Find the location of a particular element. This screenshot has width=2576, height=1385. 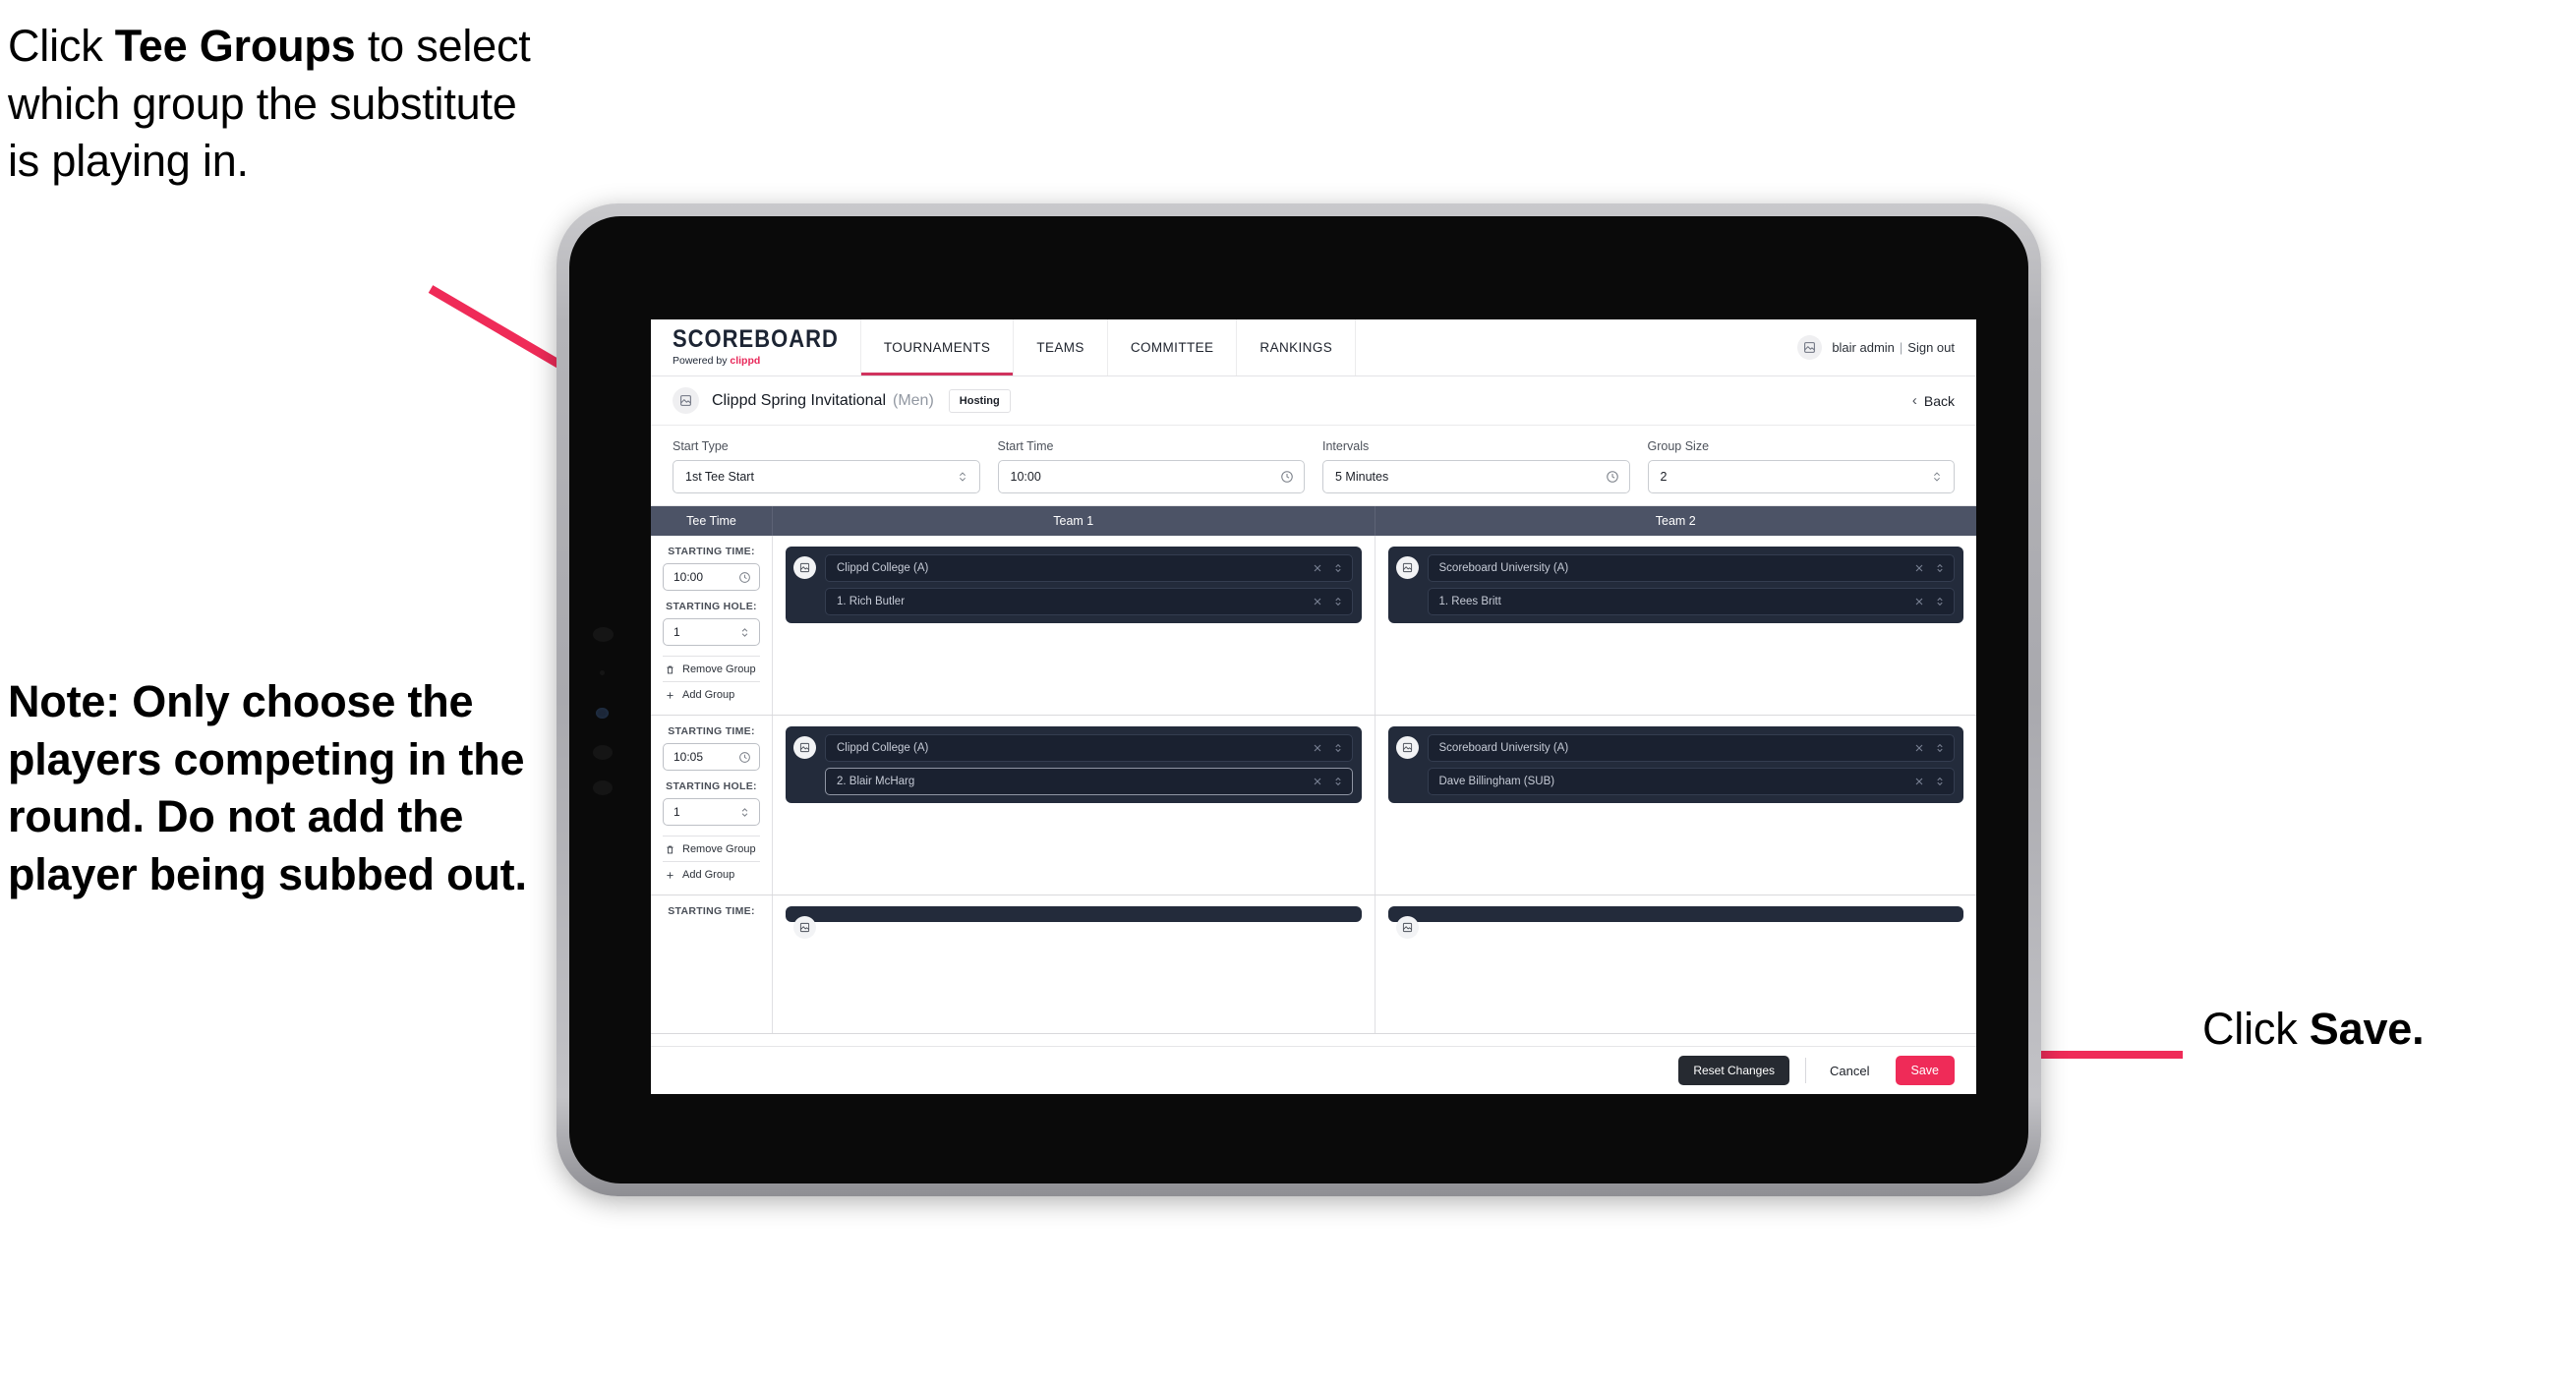

start-type-label: Start Type is located at coordinates (701, 446).